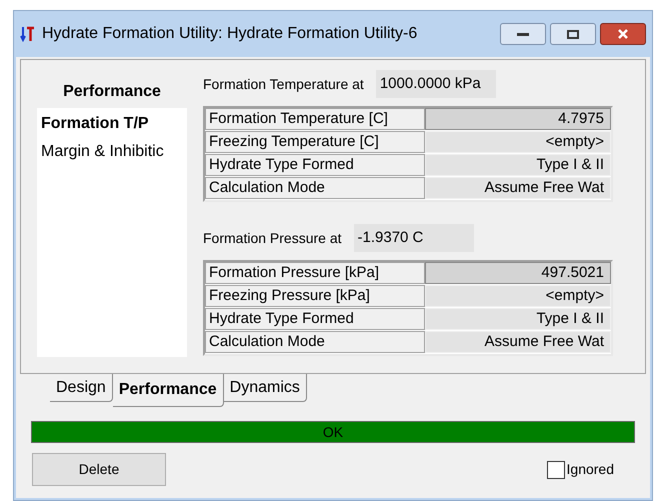 This screenshot has width=666, height=501. I want to click on tab: Performance, so click(168, 390).